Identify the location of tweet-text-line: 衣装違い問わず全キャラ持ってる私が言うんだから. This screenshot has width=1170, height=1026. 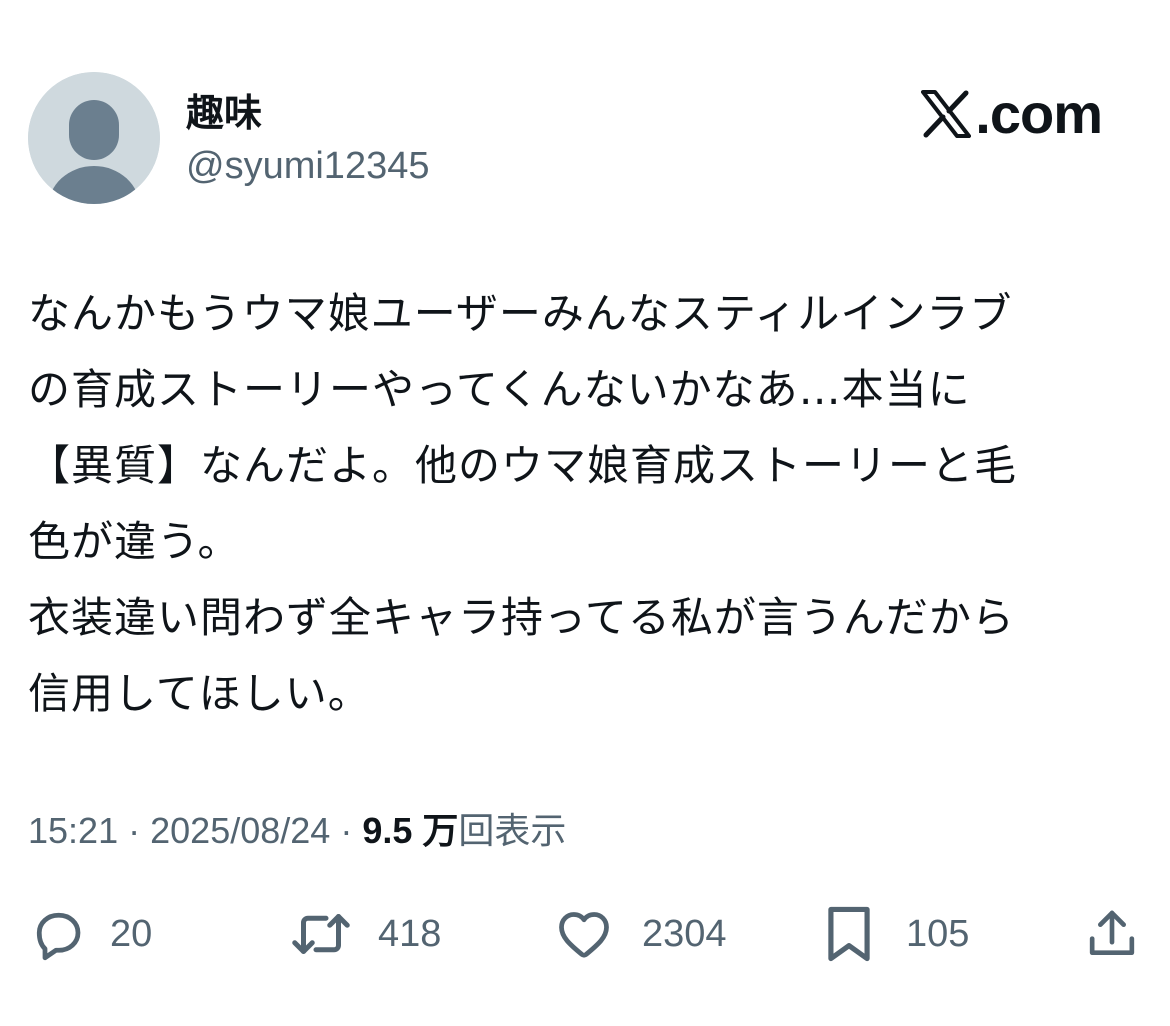
(521, 617).